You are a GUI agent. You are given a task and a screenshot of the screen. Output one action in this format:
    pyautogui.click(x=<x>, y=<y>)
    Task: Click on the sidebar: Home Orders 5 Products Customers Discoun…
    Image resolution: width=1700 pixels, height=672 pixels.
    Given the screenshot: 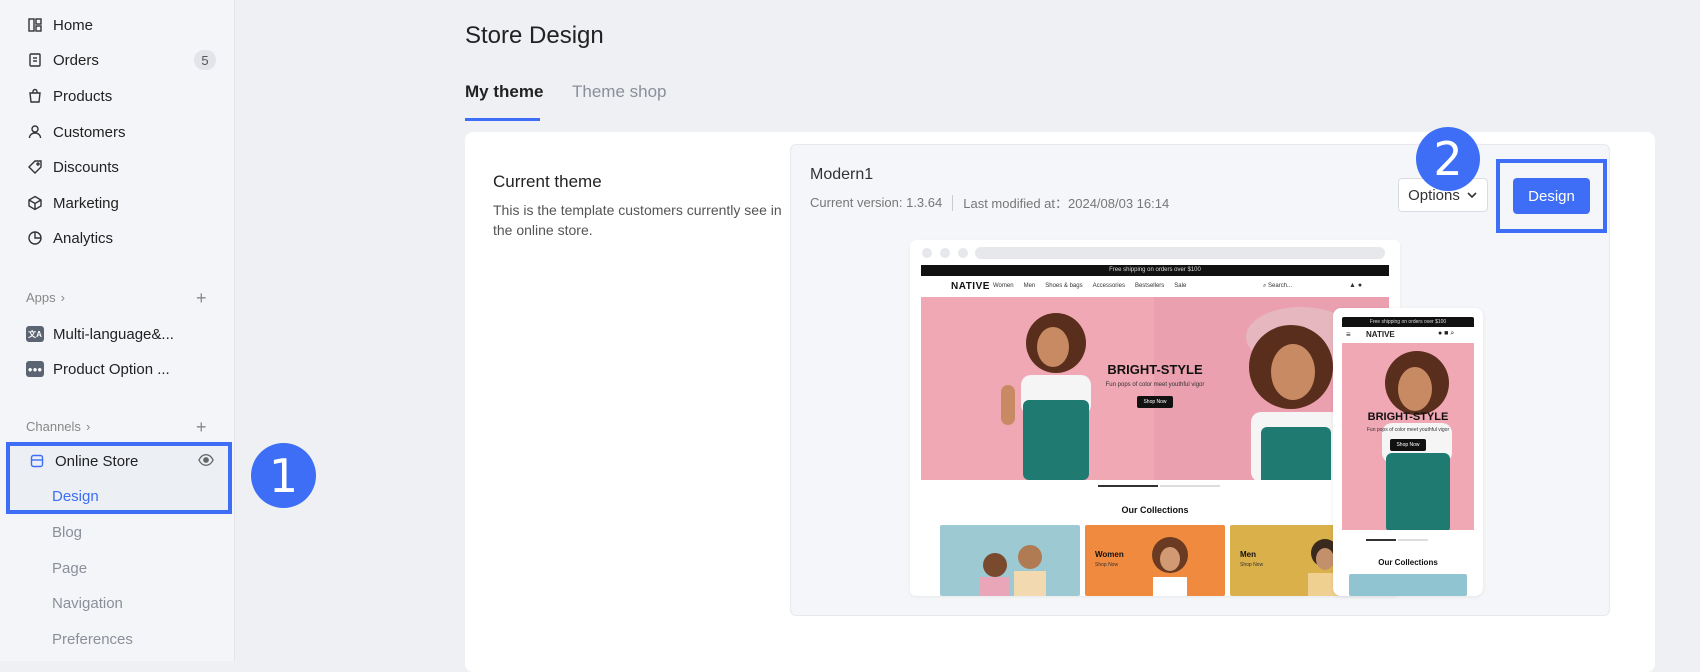 What is the action you would take?
    pyautogui.click(x=117, y=330)
    